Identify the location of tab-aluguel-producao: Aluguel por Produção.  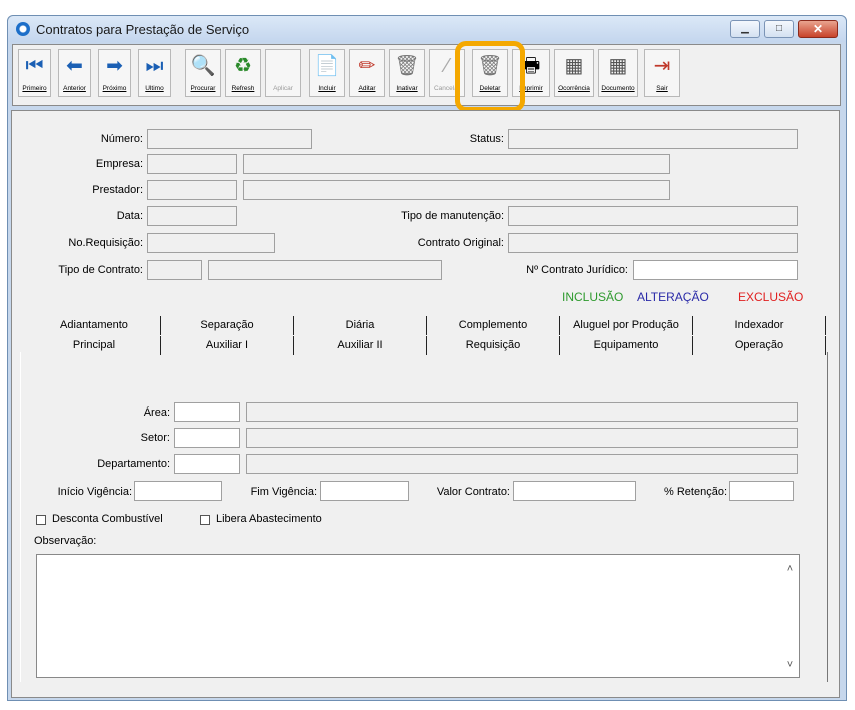
(626, 325).